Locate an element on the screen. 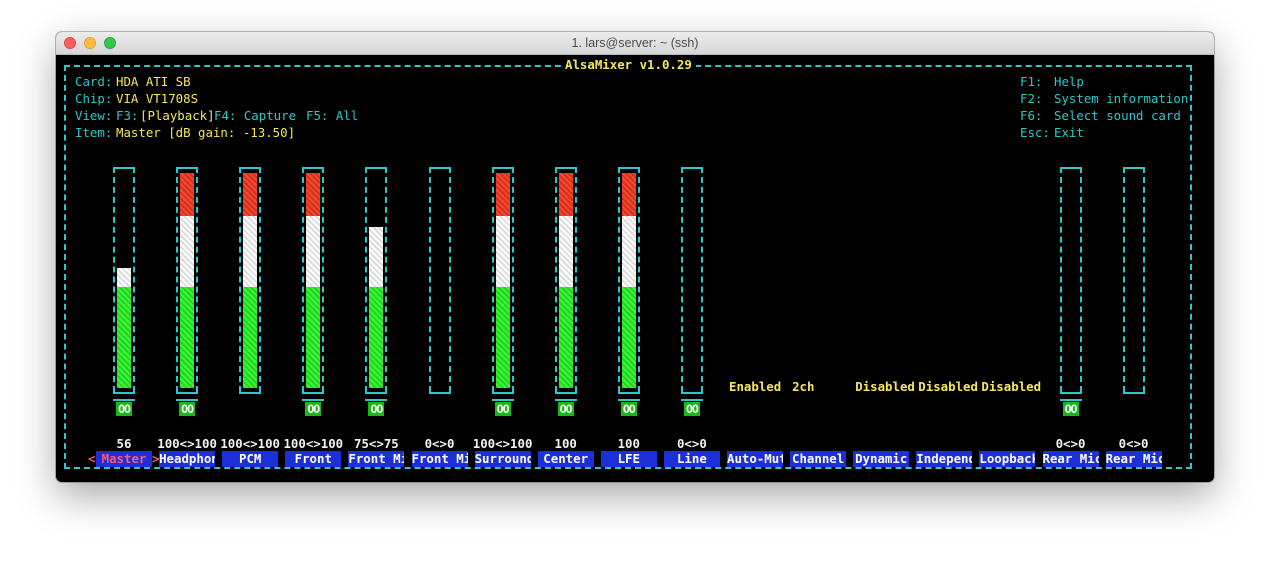  chip-value: VIA VT1708S is located at coordinates (157, 98).